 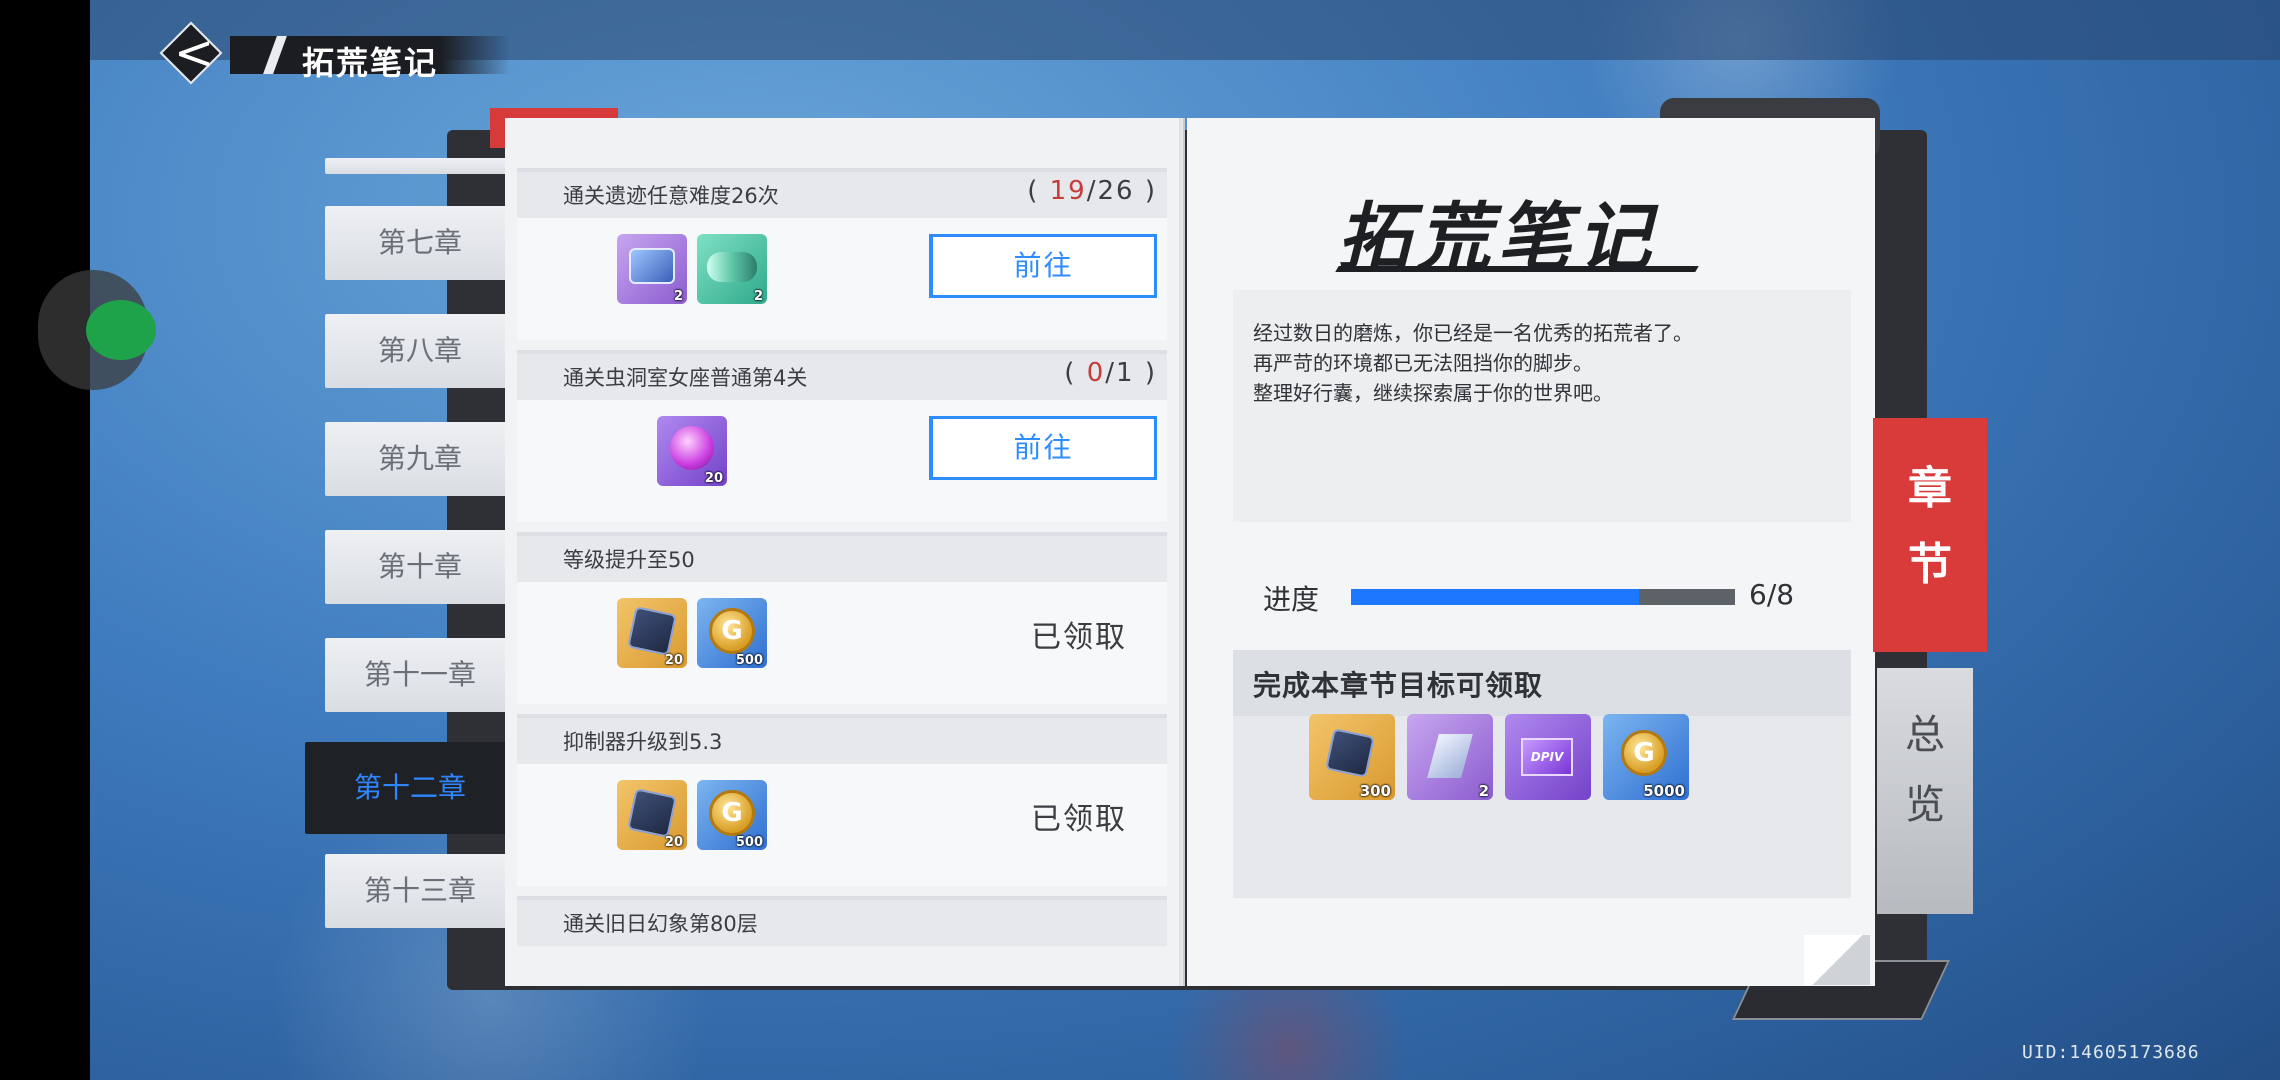 What do you see at coordinates (643, 742) in the screenshot?
I see `task-title: 抑制器升级到5.3` at bounding box center [643, 742].